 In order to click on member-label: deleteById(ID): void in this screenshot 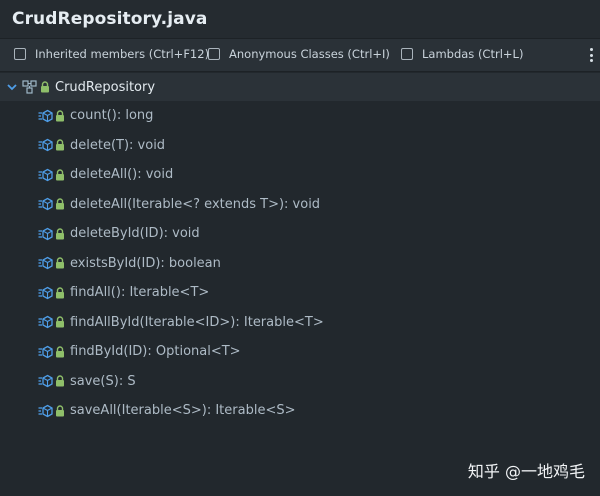, I will do `click(135, 234)`.